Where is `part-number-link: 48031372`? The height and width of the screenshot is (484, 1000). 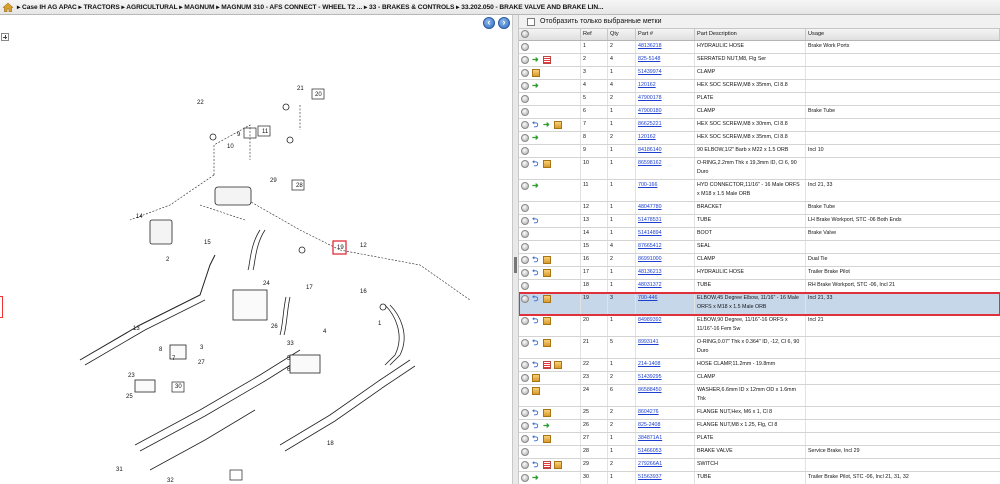
part-number-link: 48031372 is located at coordinates (650, 285).